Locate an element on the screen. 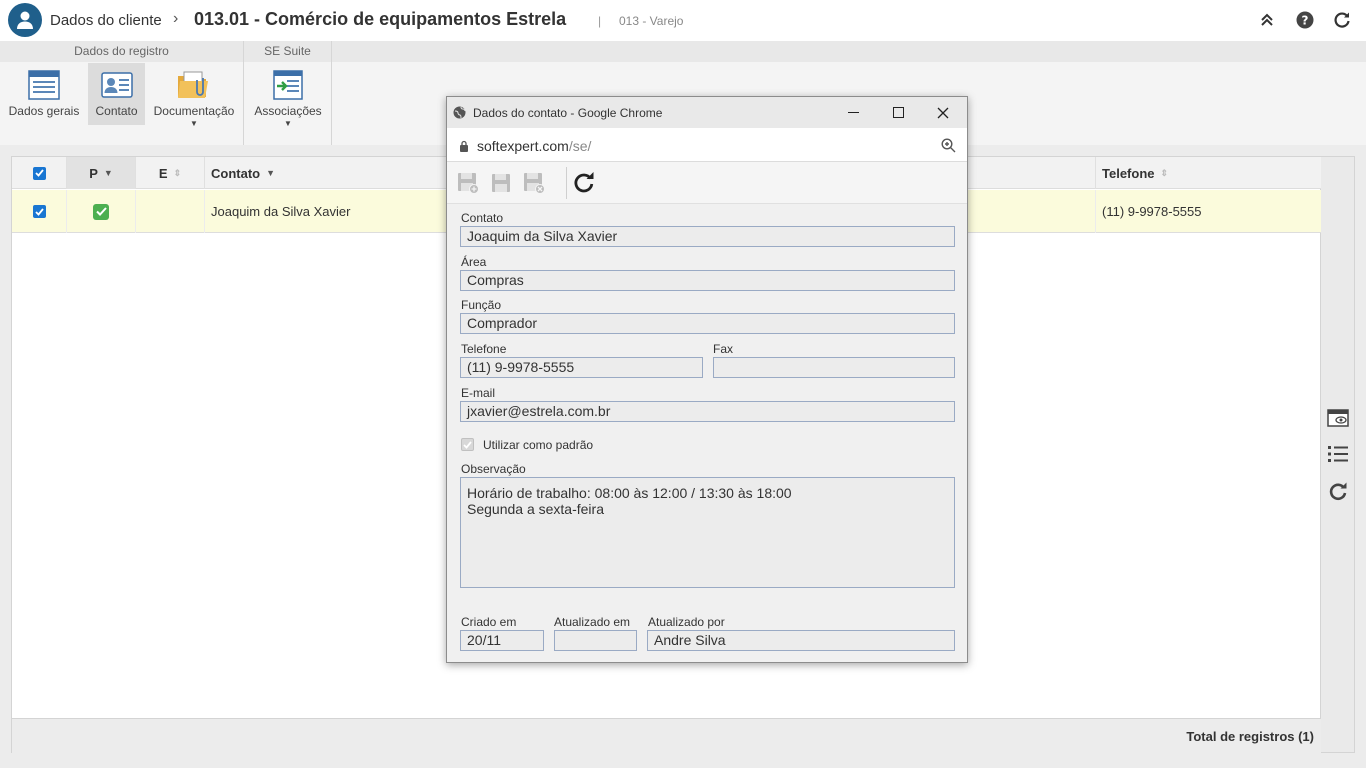 Image resolution: width=1366 pixels, height=768 pixels. dados-gerais-button: Dados gerais is located at coordinates (44, 94).